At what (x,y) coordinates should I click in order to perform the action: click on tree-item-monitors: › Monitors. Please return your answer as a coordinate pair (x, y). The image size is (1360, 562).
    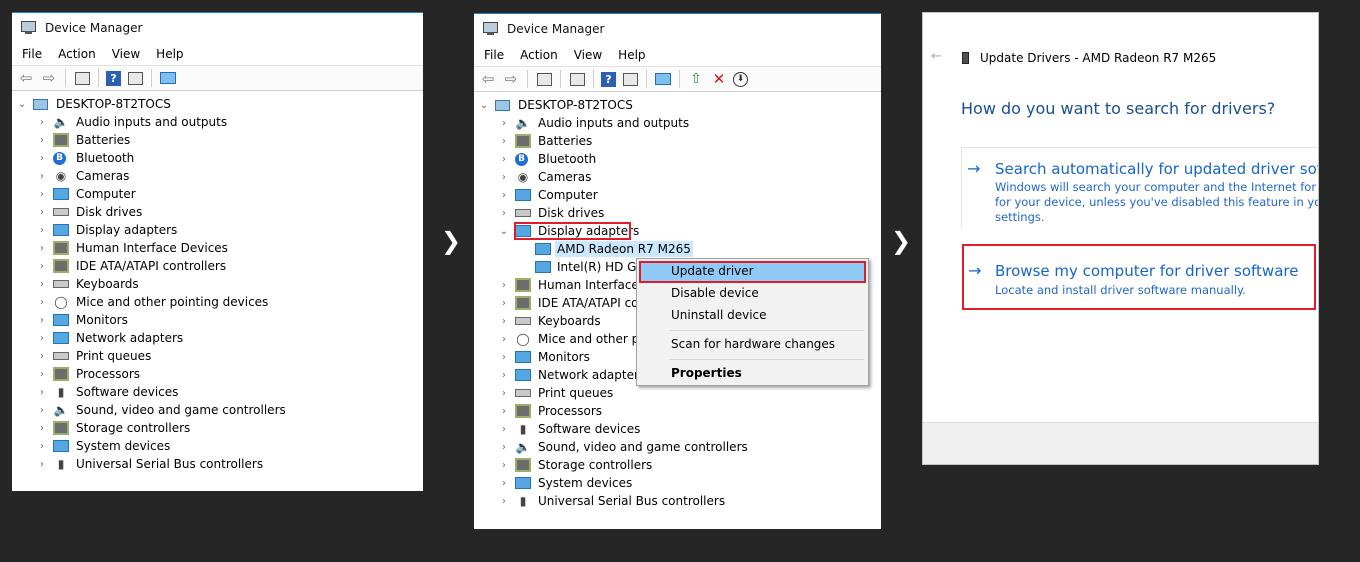
    Looking at the image, I should click on (217, 320).